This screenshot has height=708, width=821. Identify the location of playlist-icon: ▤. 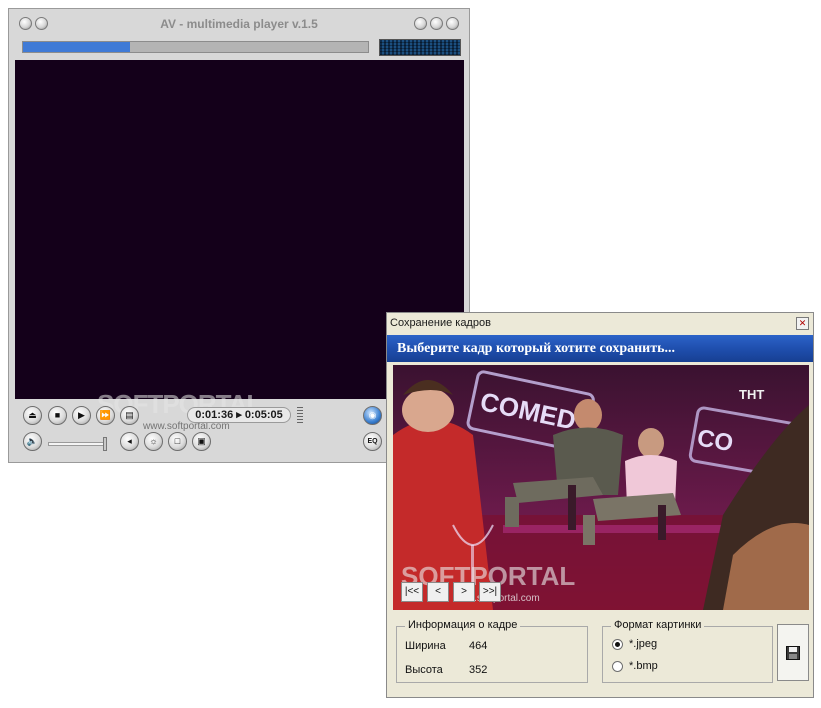
(129, 415).